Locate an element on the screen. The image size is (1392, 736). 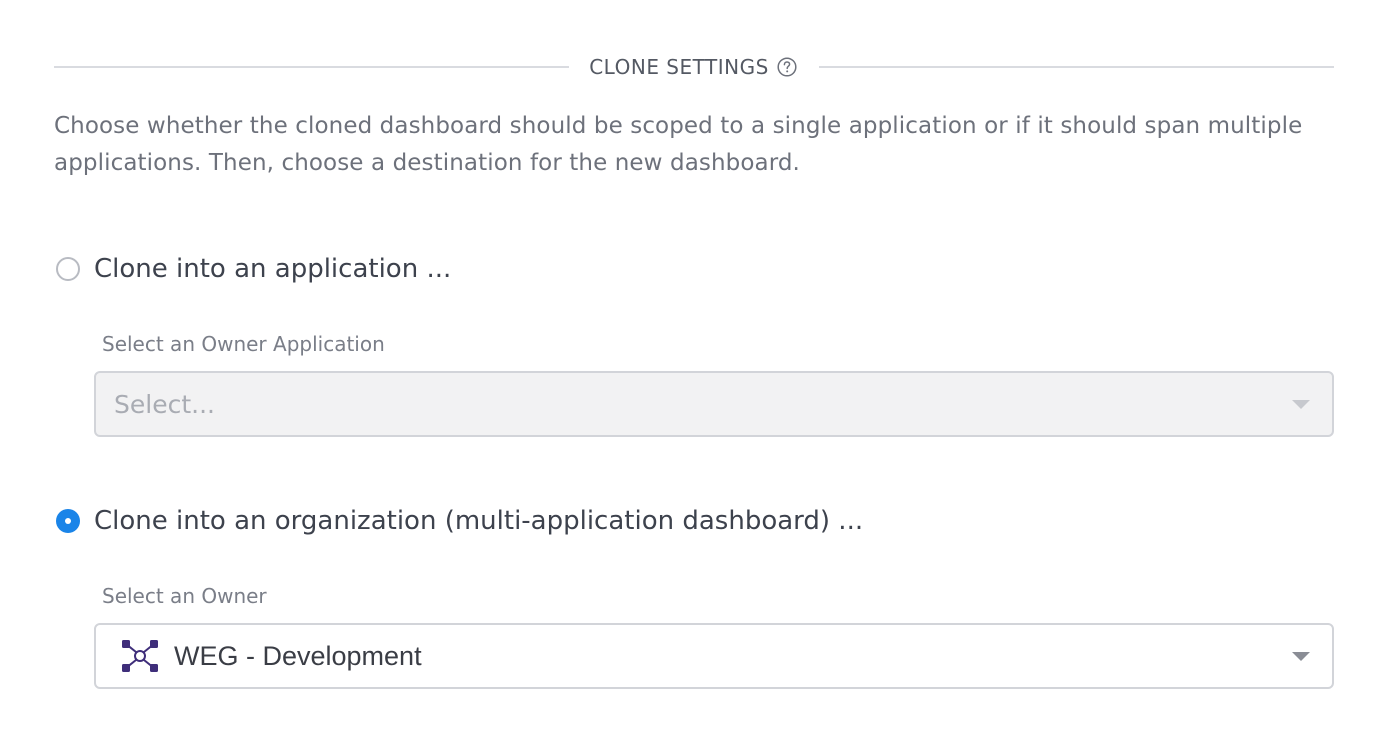
divider-line-right is located at coordinates (1076, 67).